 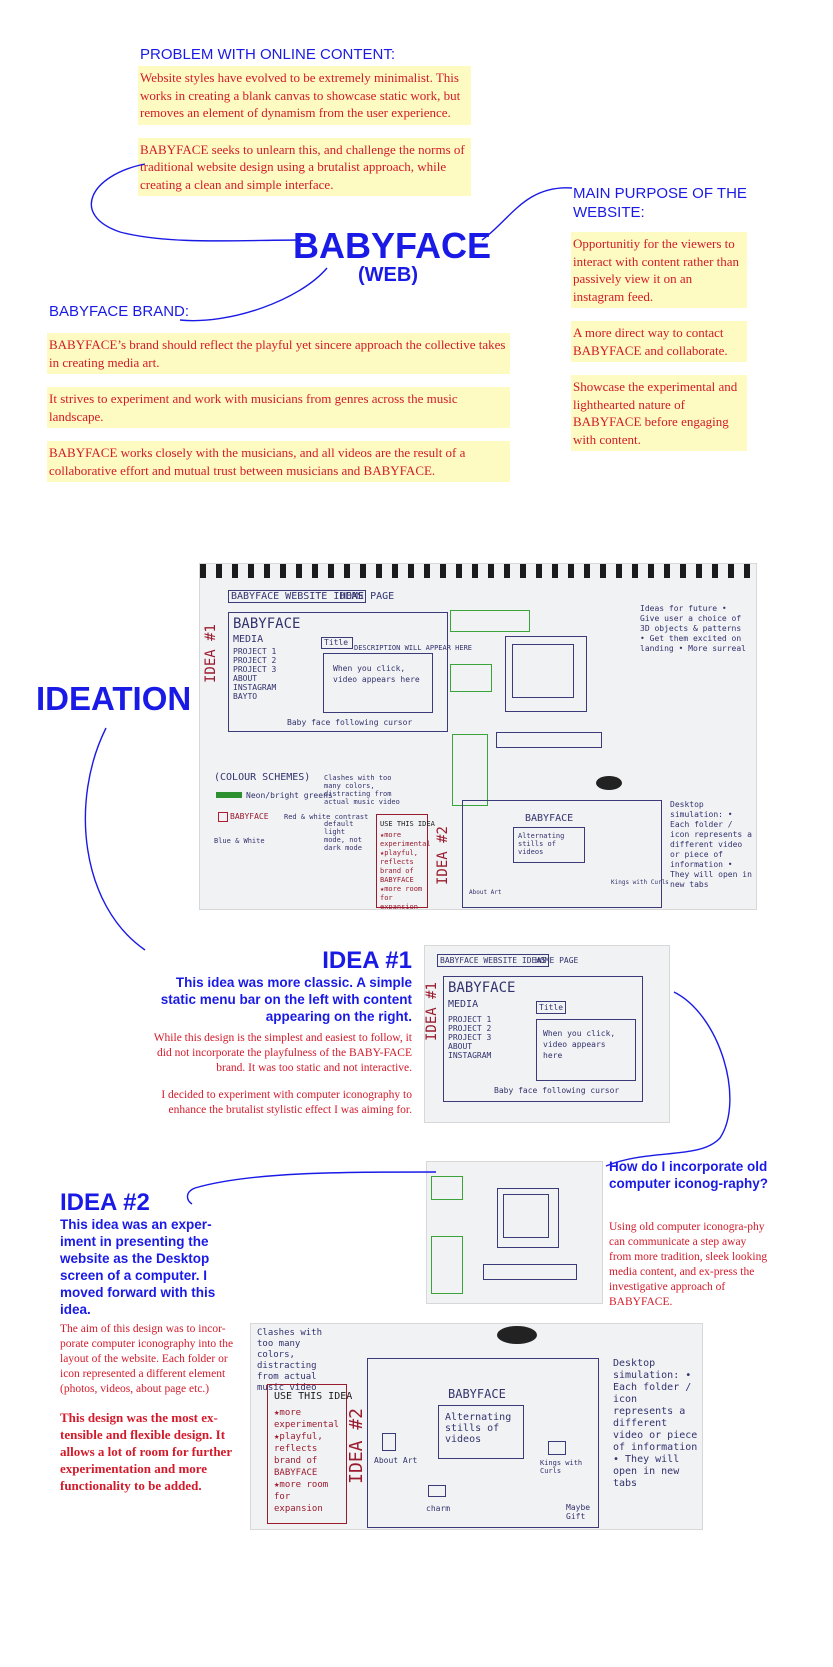 I want to click on idea1-sketch-vertical: IDEA #1, so click(x=432, y=1012).